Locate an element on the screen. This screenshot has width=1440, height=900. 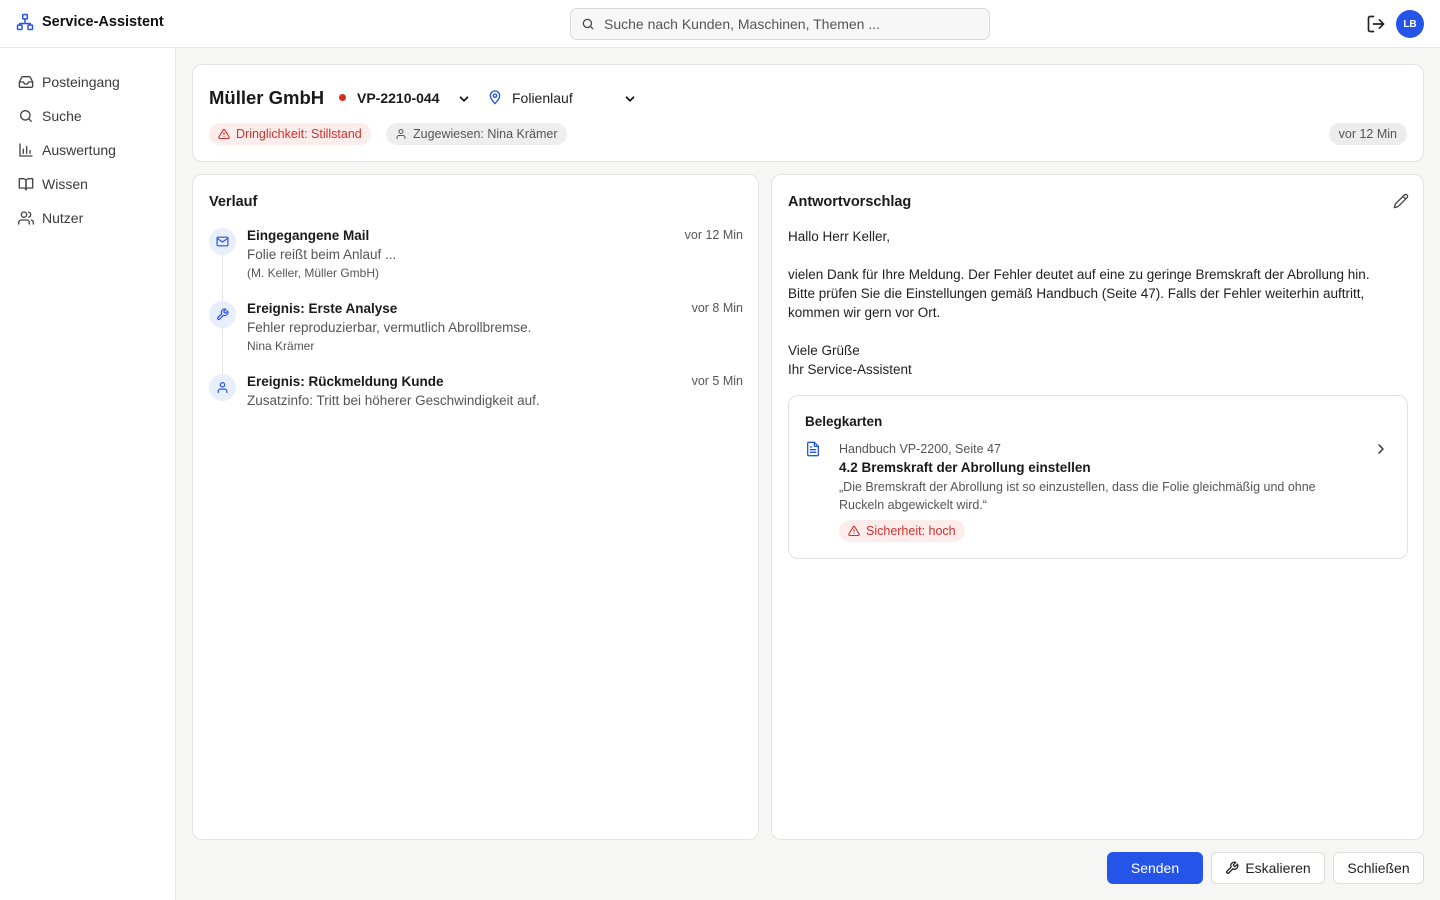
pencil-icon is located at coordinates (1401, 201).